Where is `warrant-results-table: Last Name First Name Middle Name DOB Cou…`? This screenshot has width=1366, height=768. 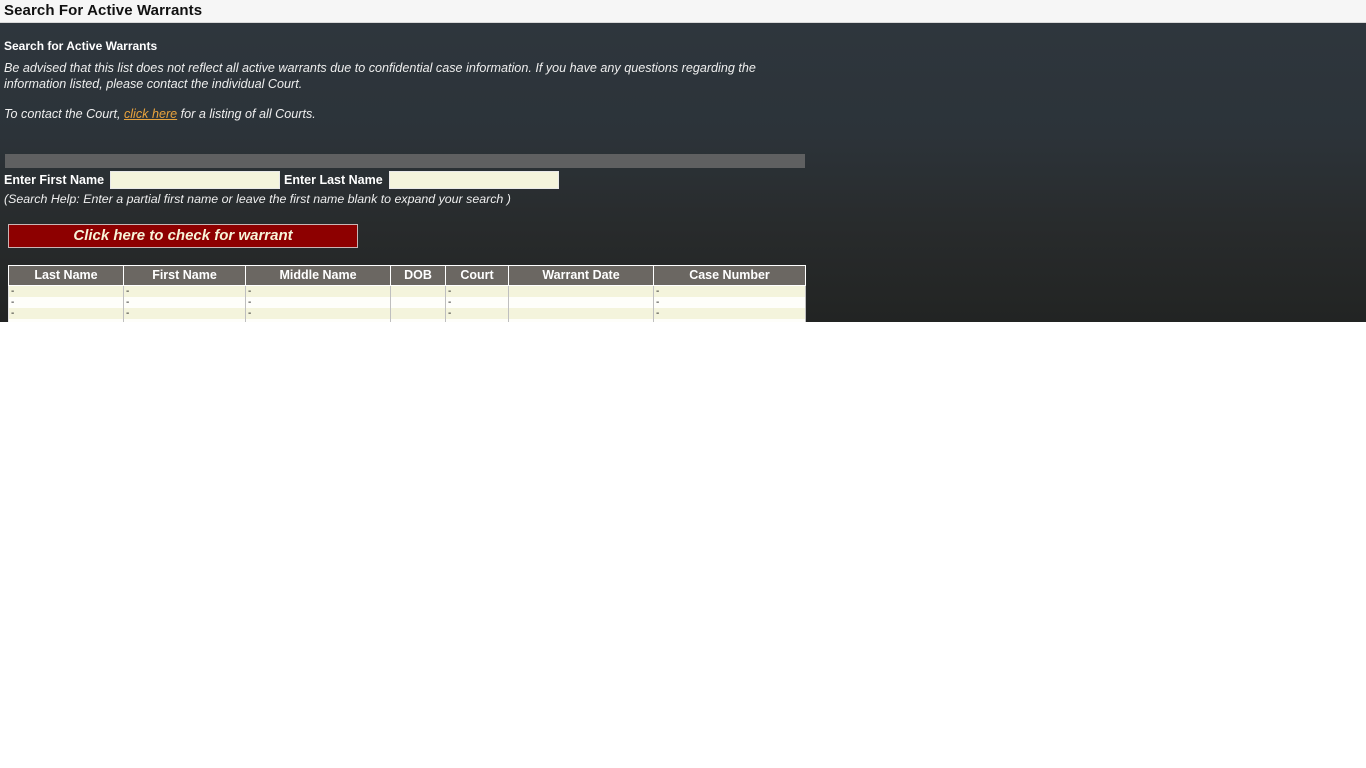 warrant-results-table: Last Name First Name Middle Name DOB Cou… is located at coordinates (407, 293).